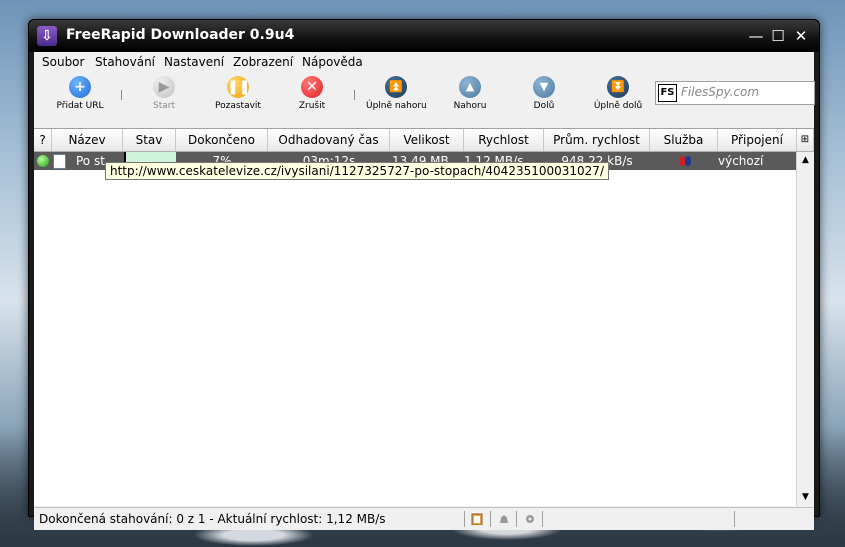  Describe the element at coordinates (332, 62) in the screenshot. I see `menu-napoveda: Nápověda` at that location.